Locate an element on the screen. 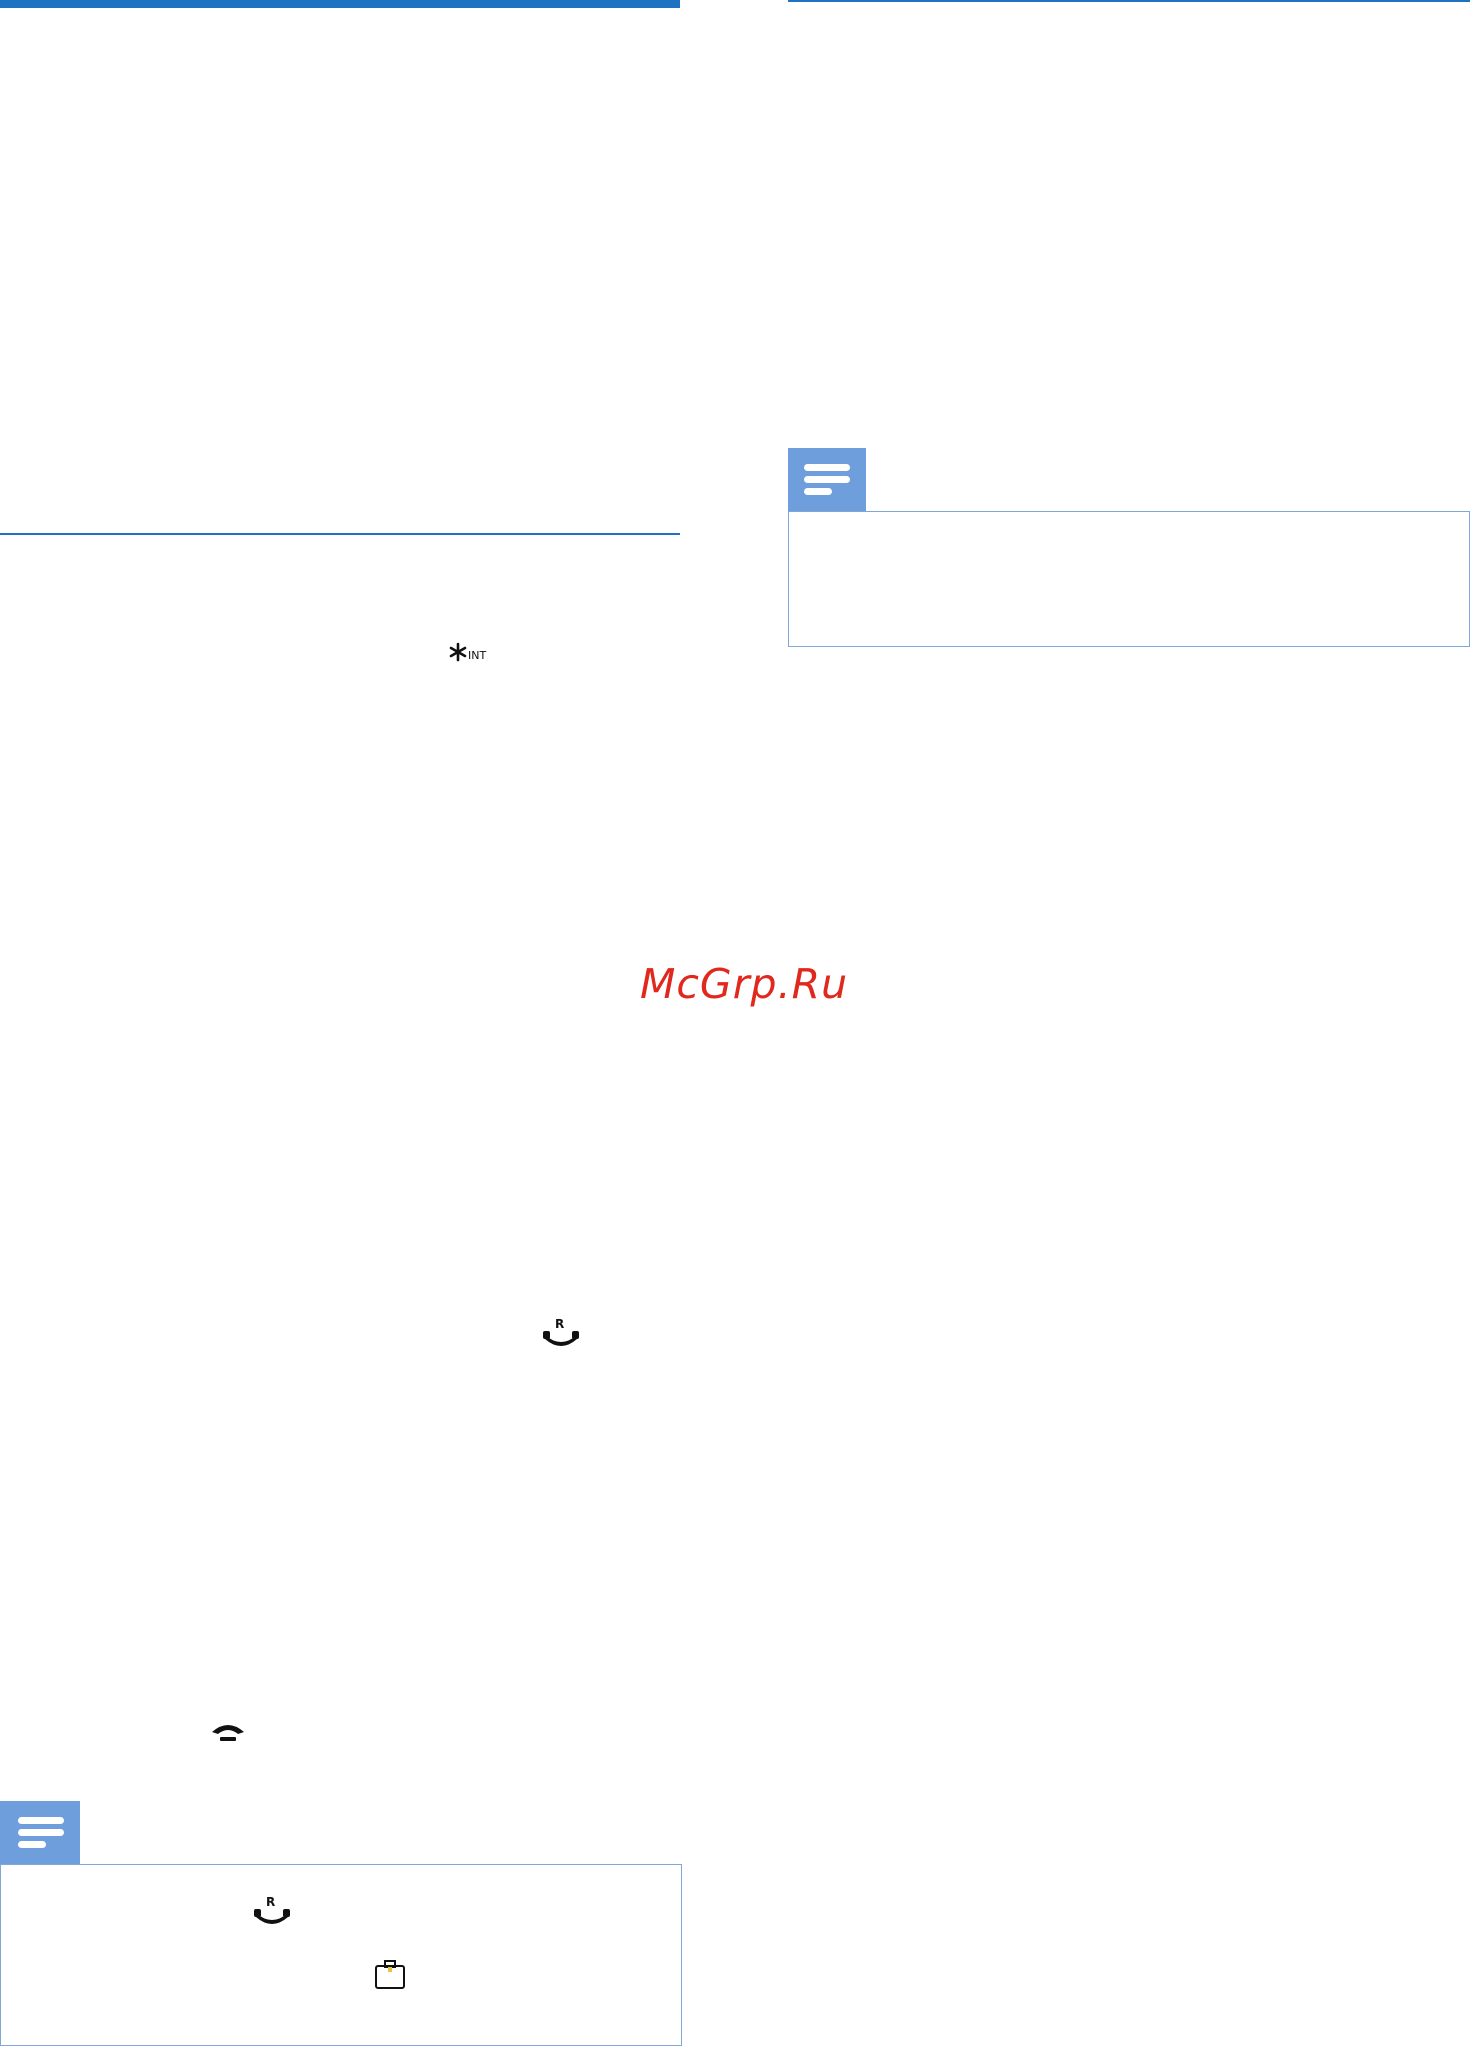 This screenshot has height=2047, width=1470. note-tab-left is located at coordinates (40, 1833).